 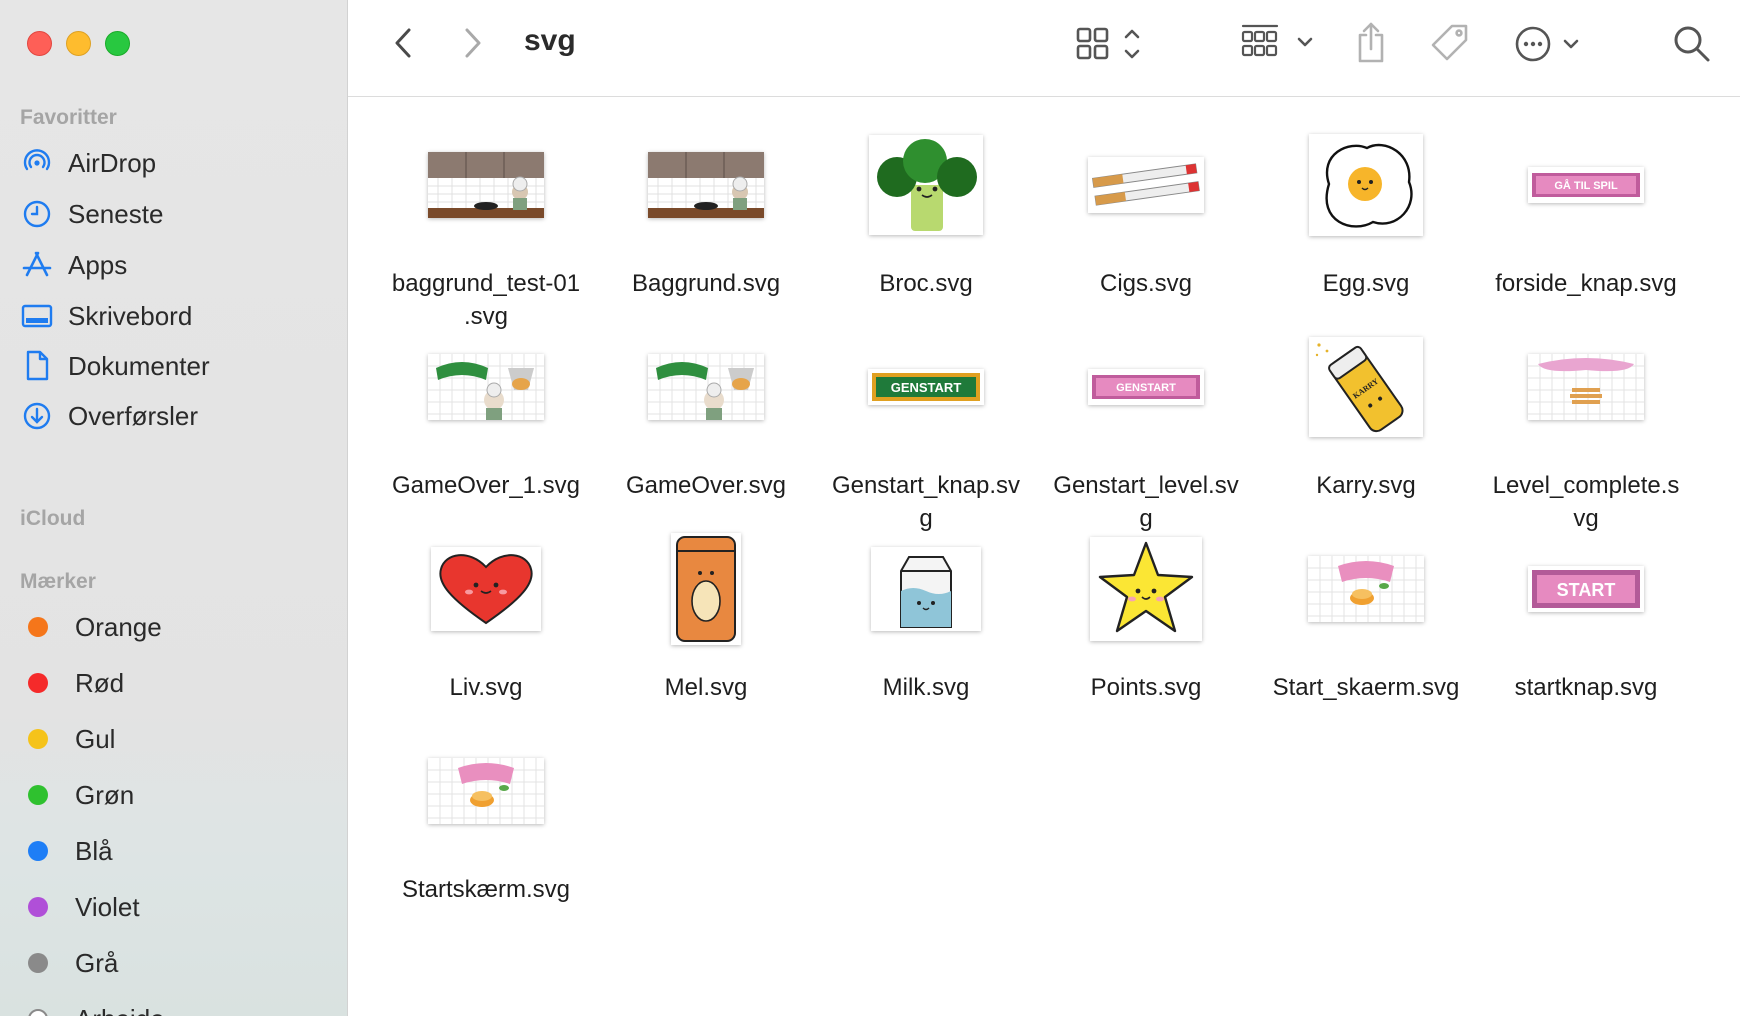 I want to click on close-window-button, so click(x=39, y=43).